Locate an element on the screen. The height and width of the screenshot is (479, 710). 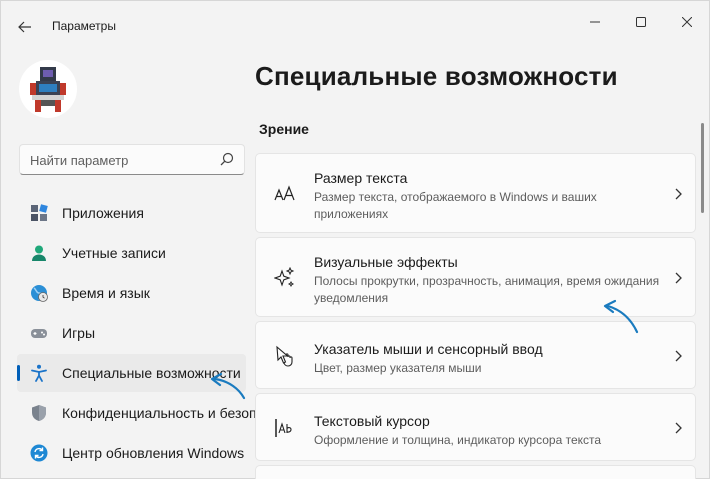
maximize-button is located at coordinates (641, 22).